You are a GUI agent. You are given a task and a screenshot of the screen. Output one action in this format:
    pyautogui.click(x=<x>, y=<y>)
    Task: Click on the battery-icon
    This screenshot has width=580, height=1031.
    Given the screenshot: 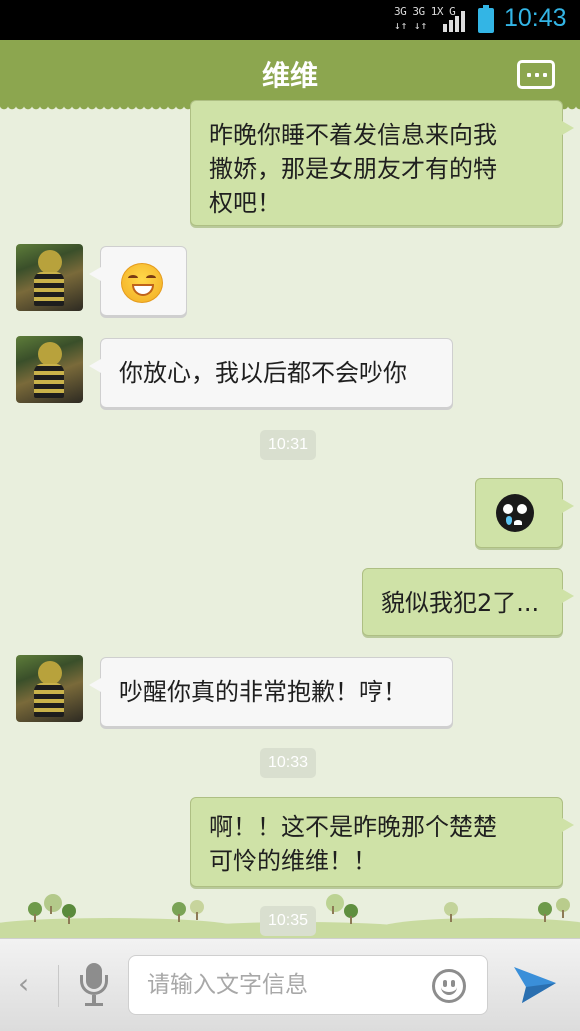 What is the action you would take?
    pyautogui.click(x=486, y=19)
    